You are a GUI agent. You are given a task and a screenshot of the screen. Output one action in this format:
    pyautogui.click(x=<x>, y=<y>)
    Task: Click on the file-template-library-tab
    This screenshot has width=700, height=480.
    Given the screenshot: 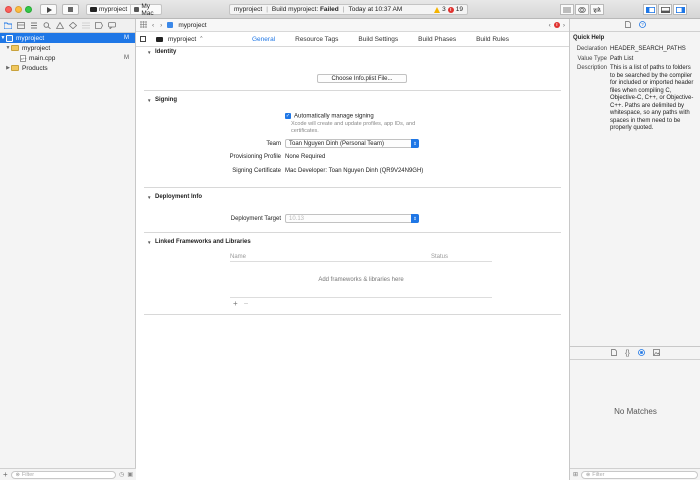 What is the action you would take?
    pyautogui.click(x=614, y=353)
    